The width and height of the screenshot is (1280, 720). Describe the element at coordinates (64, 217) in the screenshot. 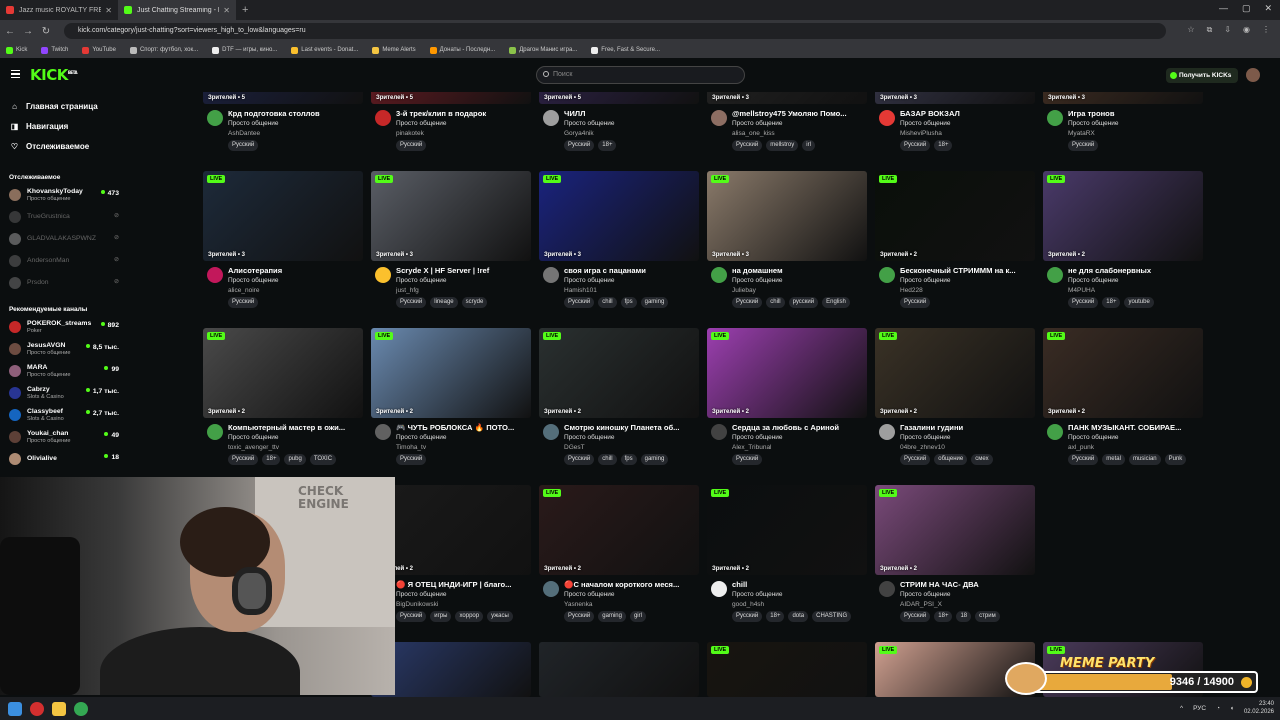

I see `following-channel: TrueGrustnica ⊘` at that location.